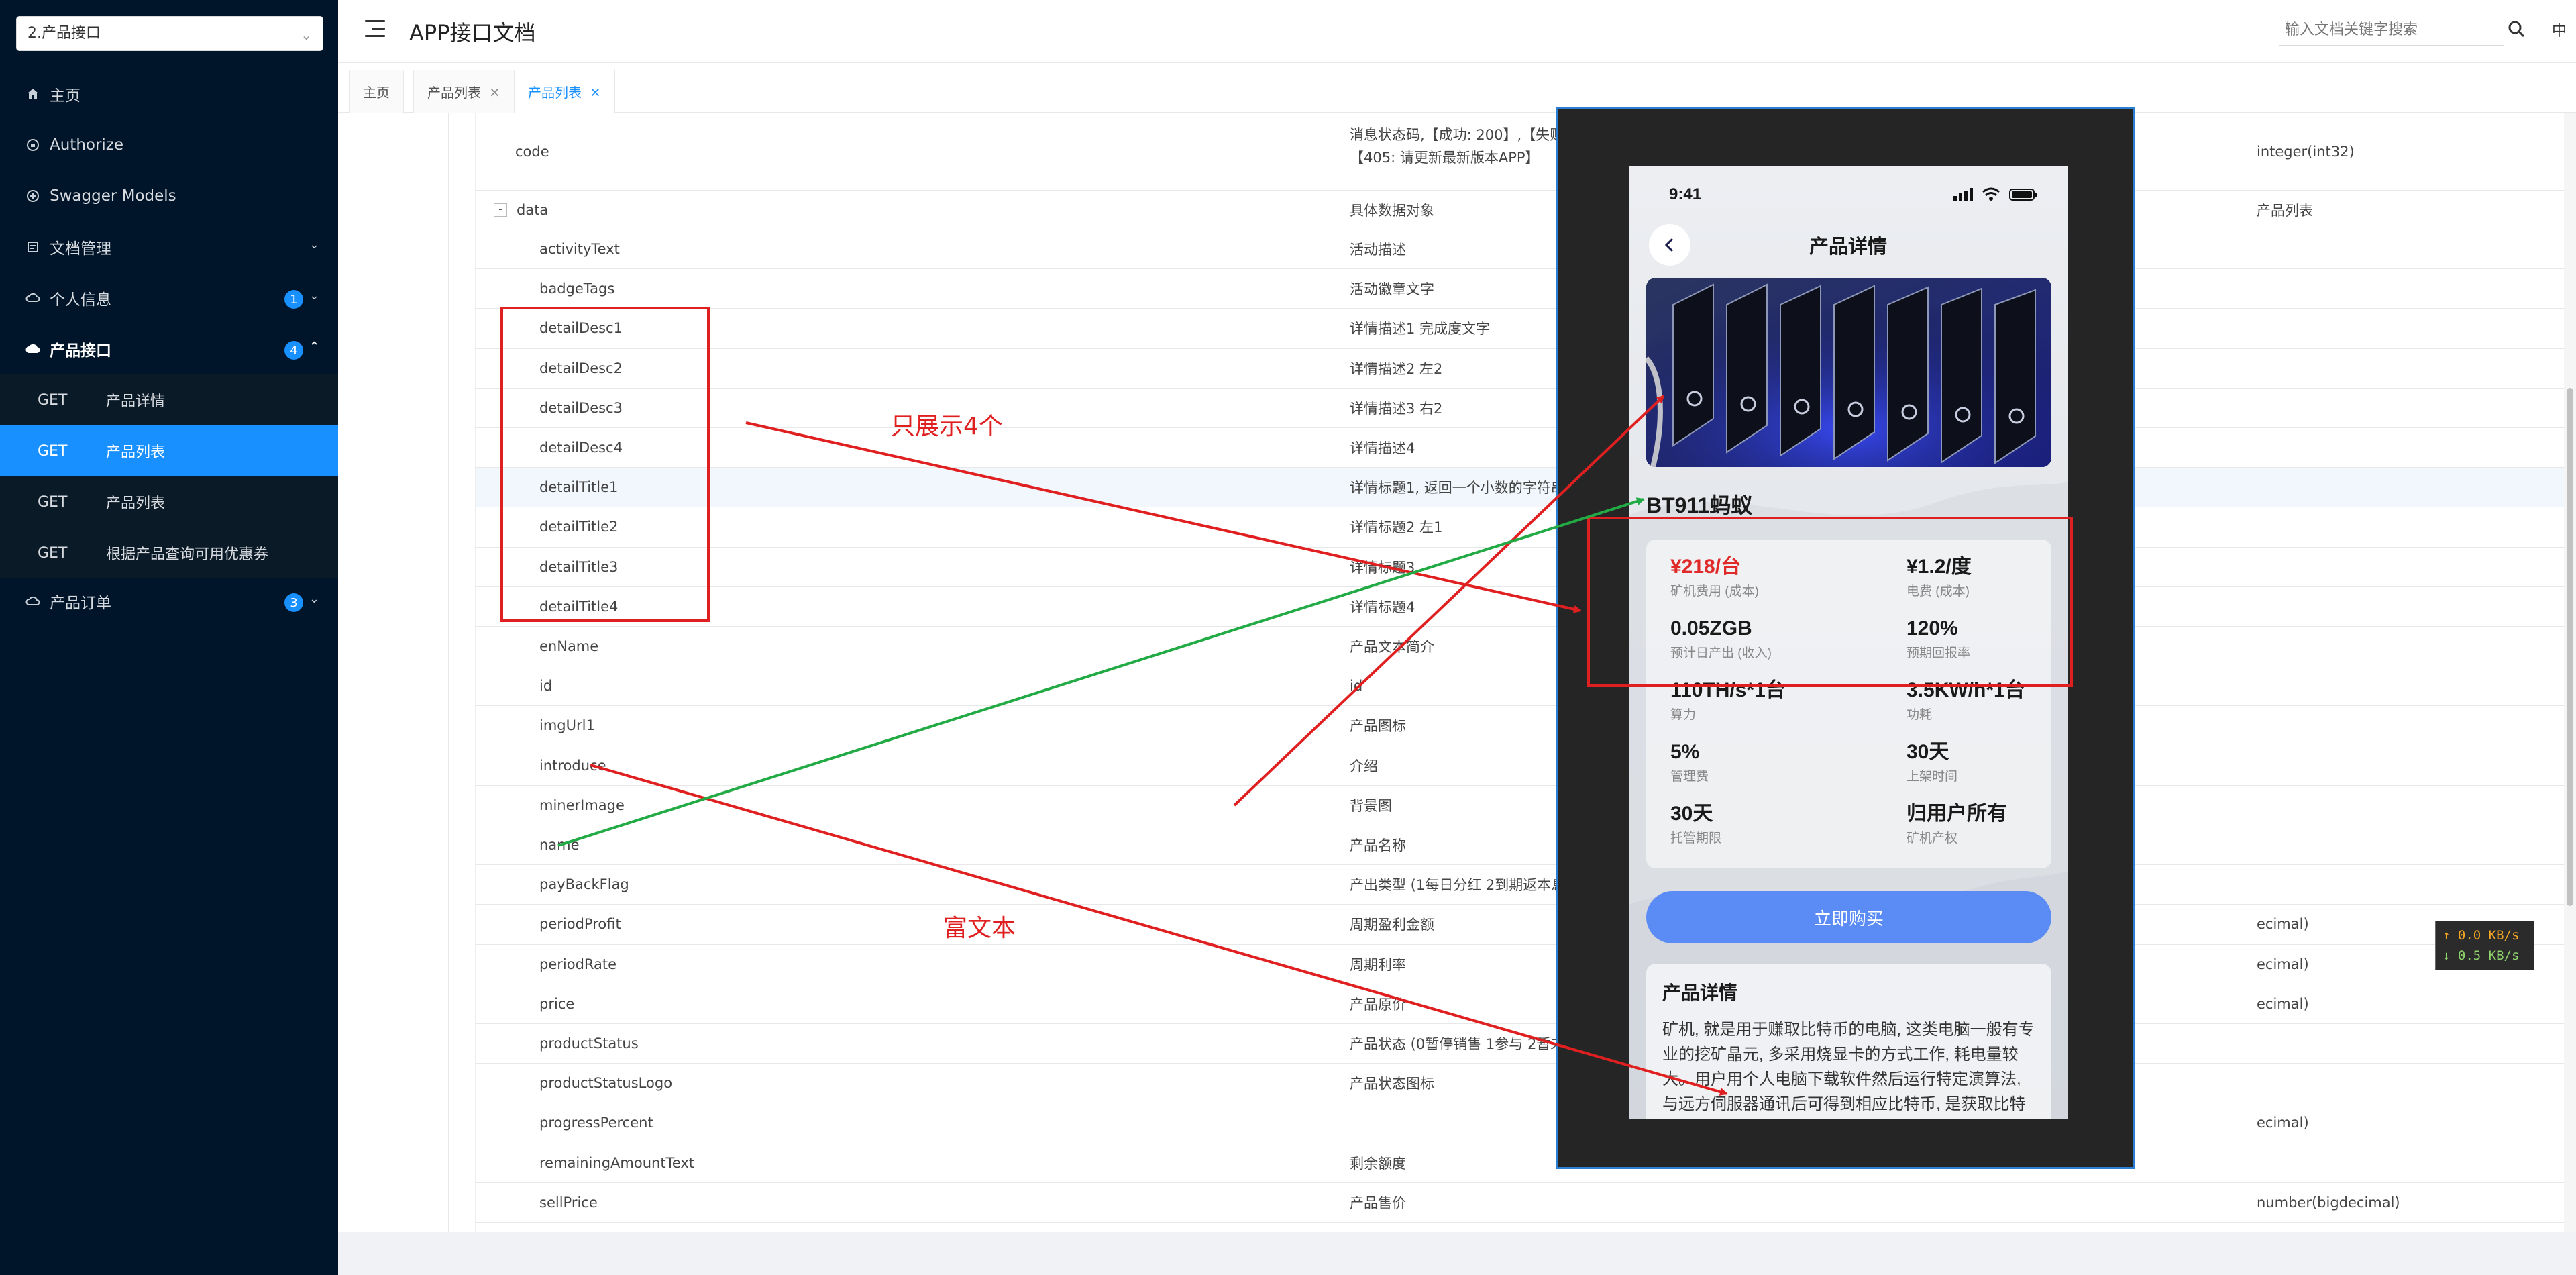 Image resolution: width=2576 pixels, height=1275 pixels. Describe the element at coordinates (2328, 1202) in the screenshot. I see `field-type: number(bigdecimal)` at that location.